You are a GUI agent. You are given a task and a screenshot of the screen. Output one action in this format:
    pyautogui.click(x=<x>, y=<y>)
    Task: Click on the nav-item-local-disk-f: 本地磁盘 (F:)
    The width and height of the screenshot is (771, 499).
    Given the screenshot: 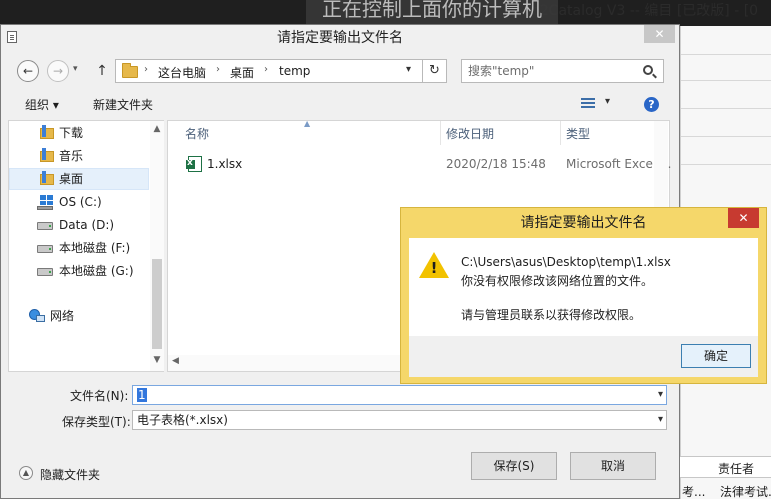 What is the action you would take?
    pyautogui.click(x=79, y=248)
    